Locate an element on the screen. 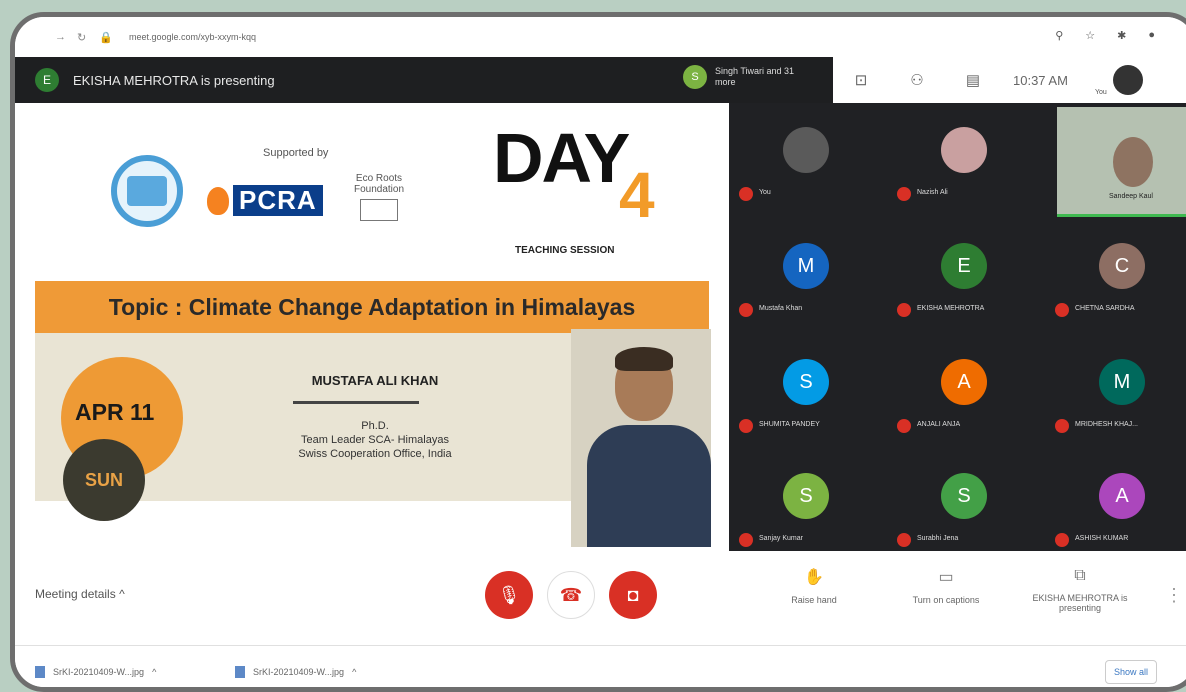 This screenshot has width=1186, height=692. more-options-icon: ⋮ is located at coordinates (1174, 595).